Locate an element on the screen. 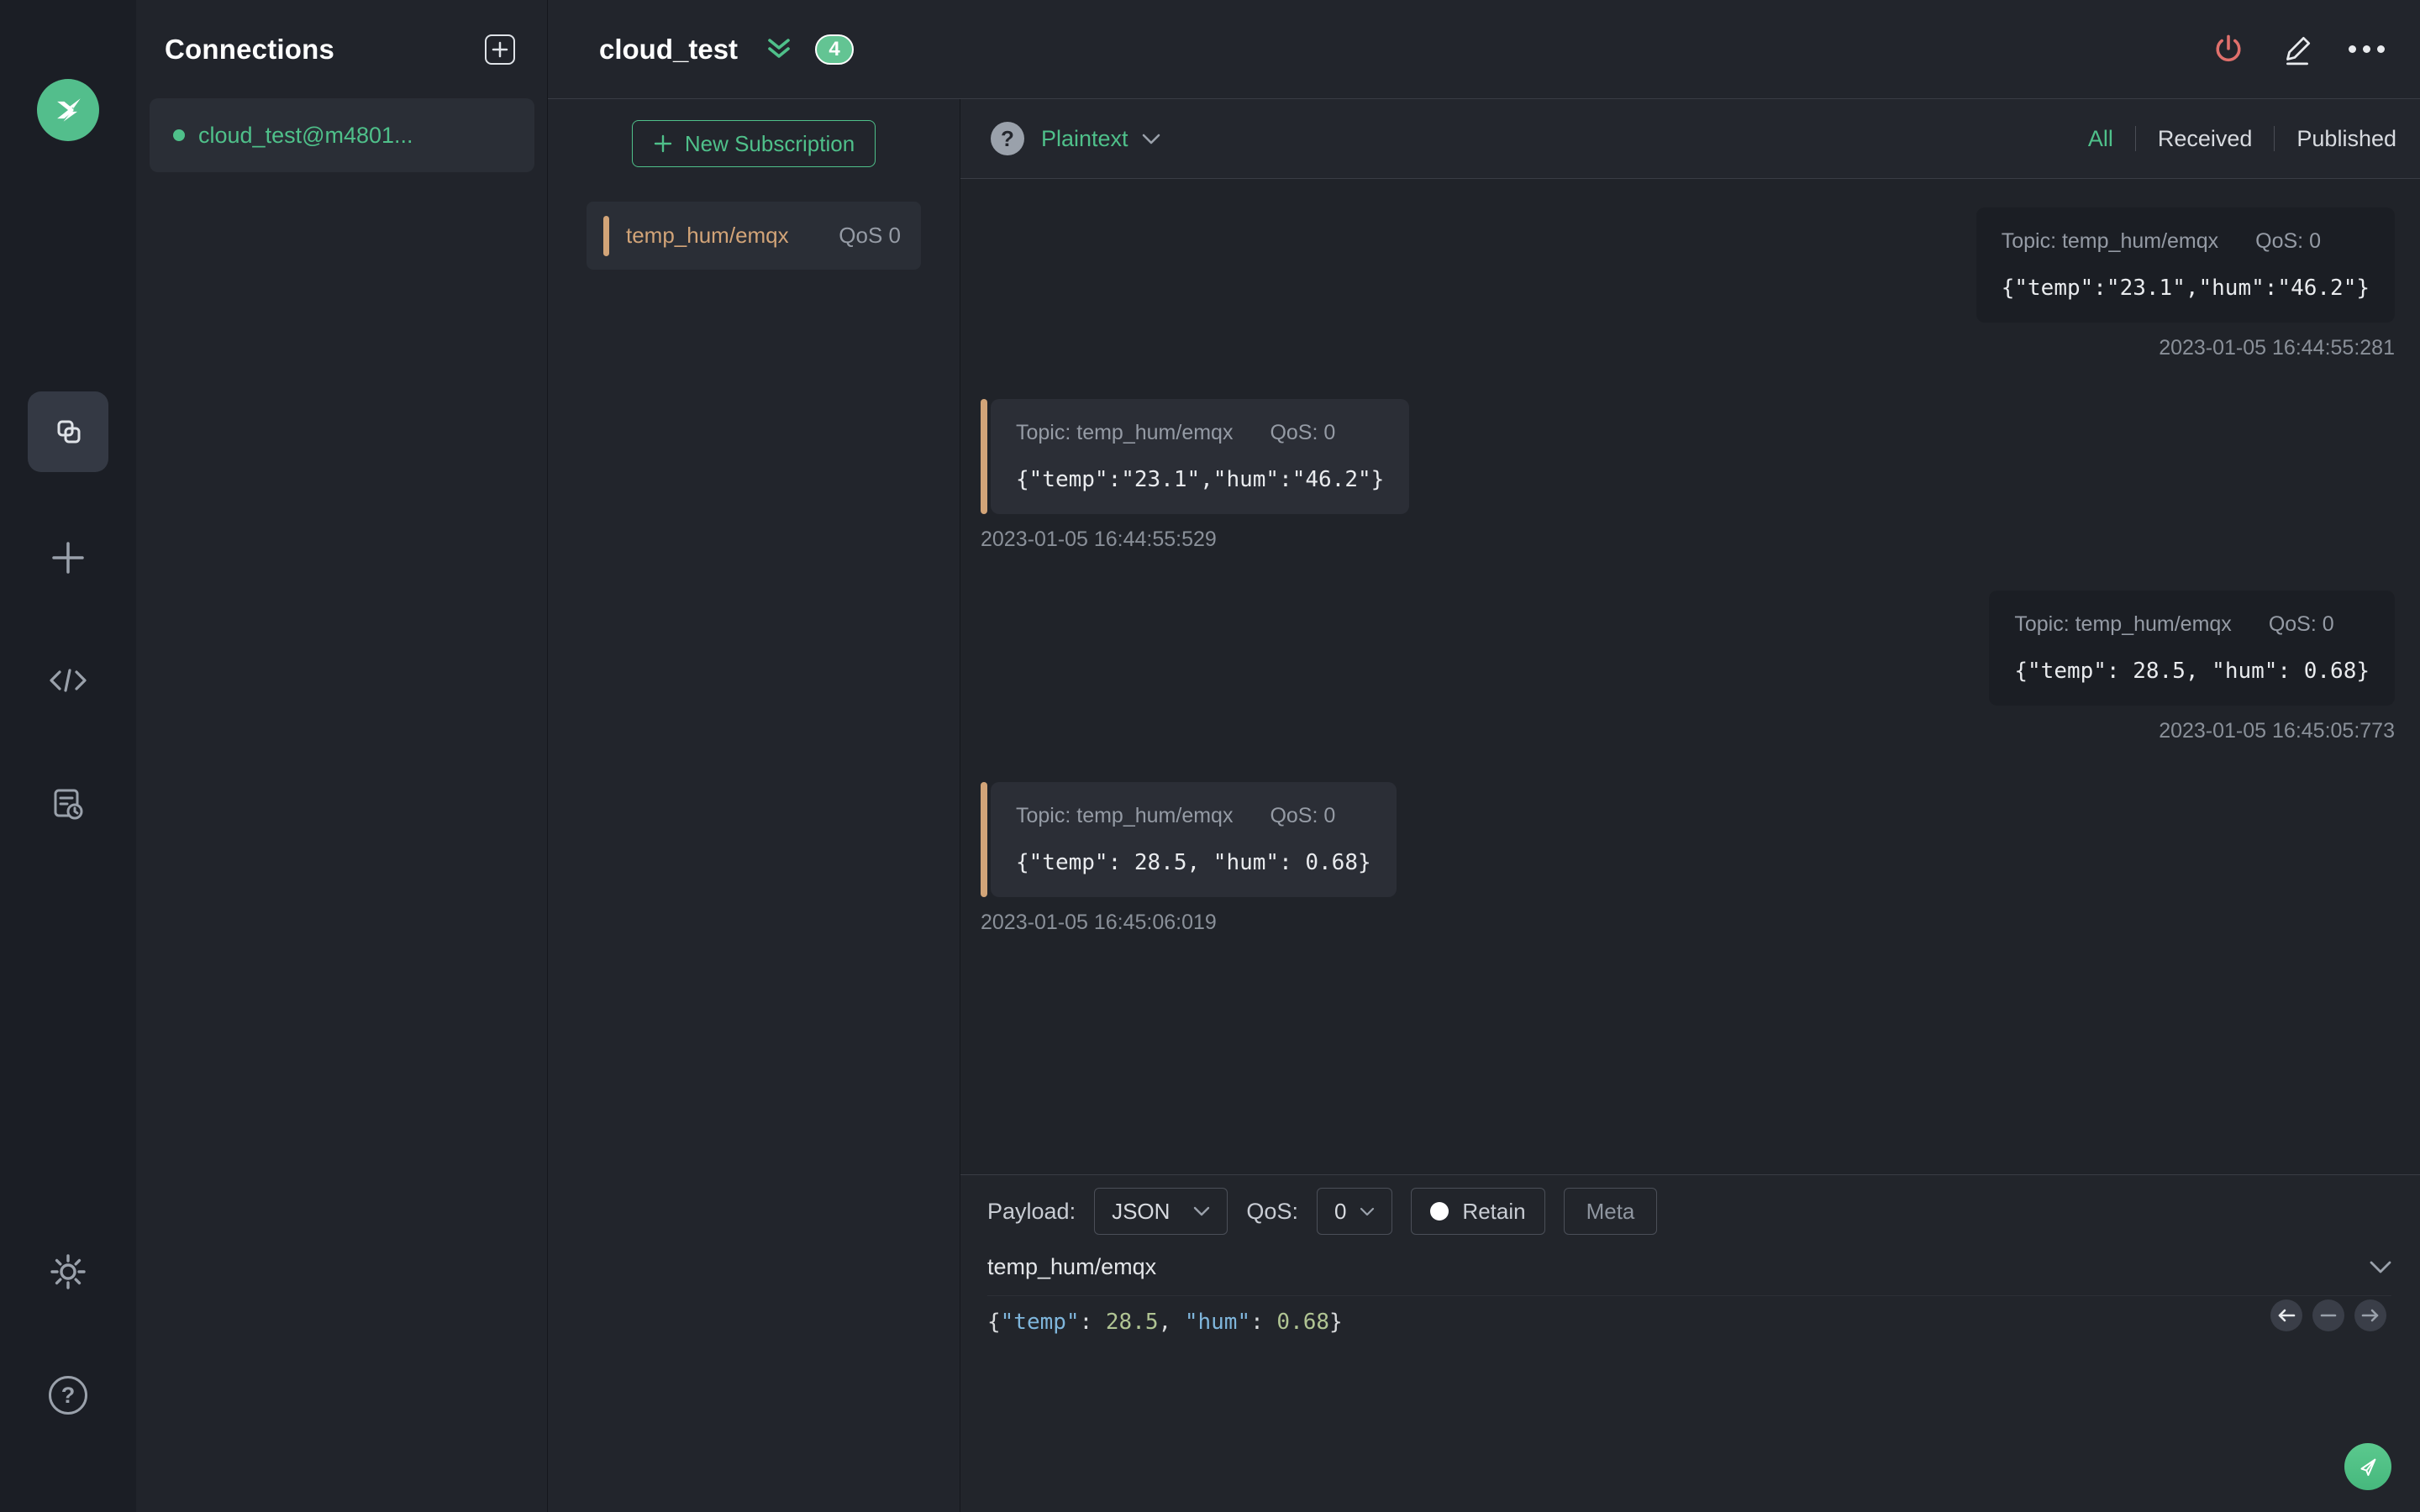  send-button is located at coordinates (2367, 1466).